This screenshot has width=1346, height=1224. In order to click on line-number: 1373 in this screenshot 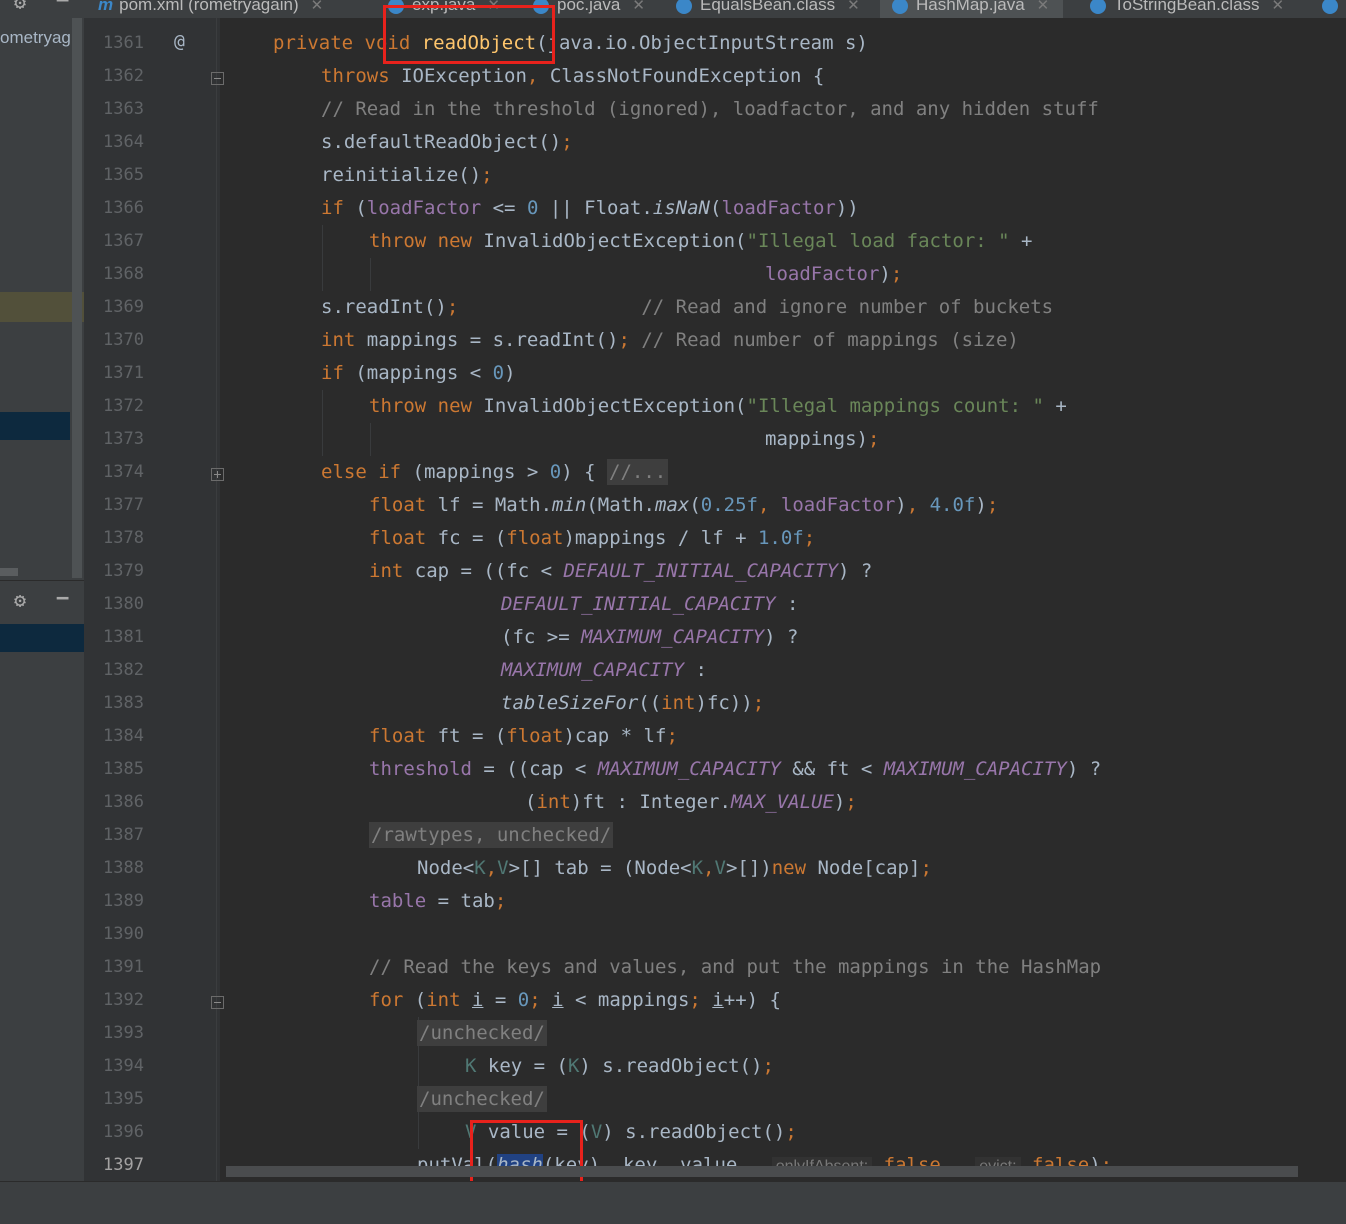, I will do `click(123, 439)`.